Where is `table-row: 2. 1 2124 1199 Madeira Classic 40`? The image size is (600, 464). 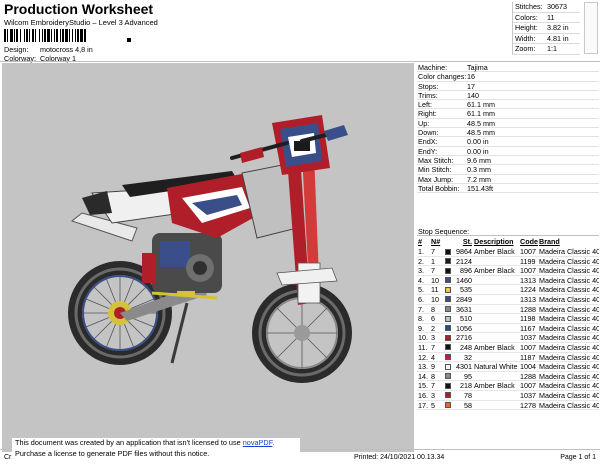 table-row: 2. 1 2124 1199 Madeira Classic 40 is located at coordinates (508, 262).